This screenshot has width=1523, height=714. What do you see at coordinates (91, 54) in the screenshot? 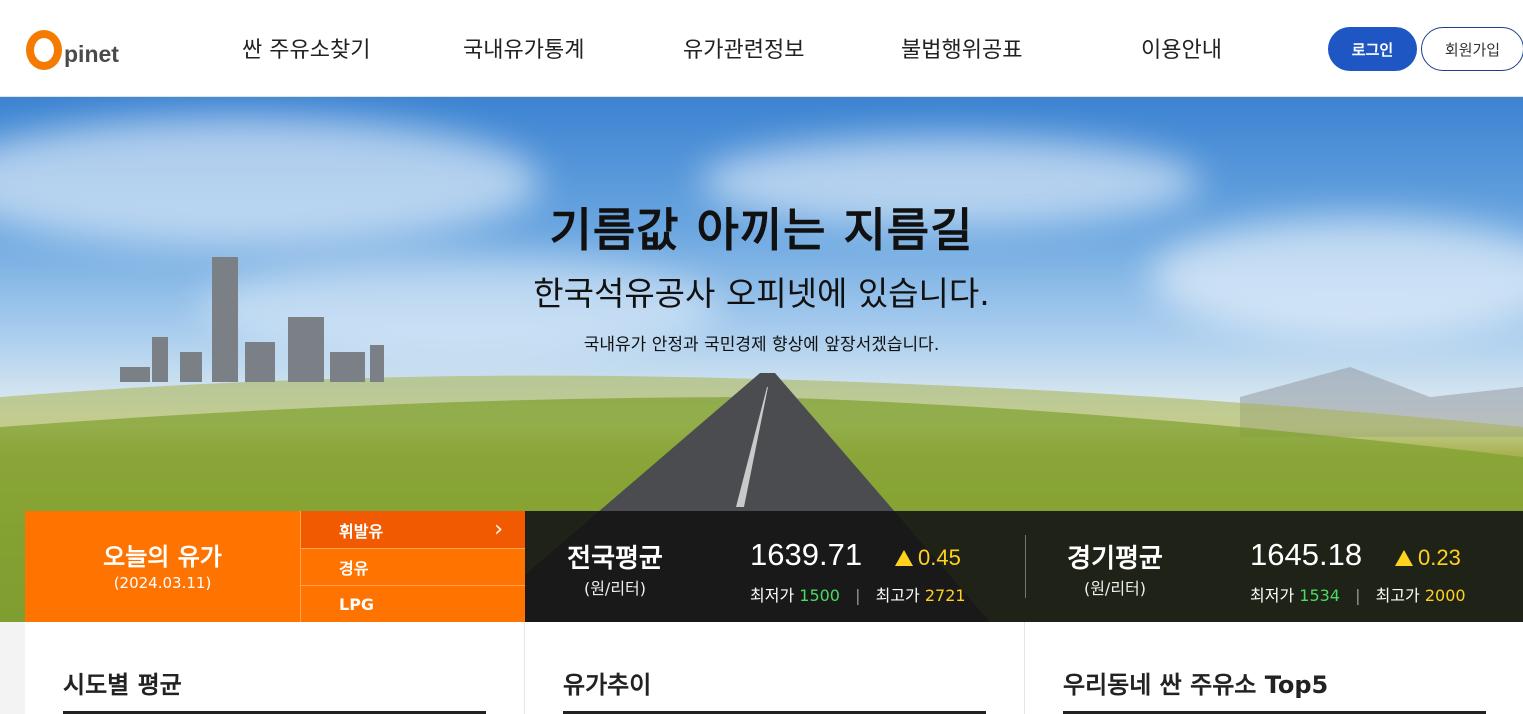
I see `logo-text: pinet` at bounding box center [91, 54].